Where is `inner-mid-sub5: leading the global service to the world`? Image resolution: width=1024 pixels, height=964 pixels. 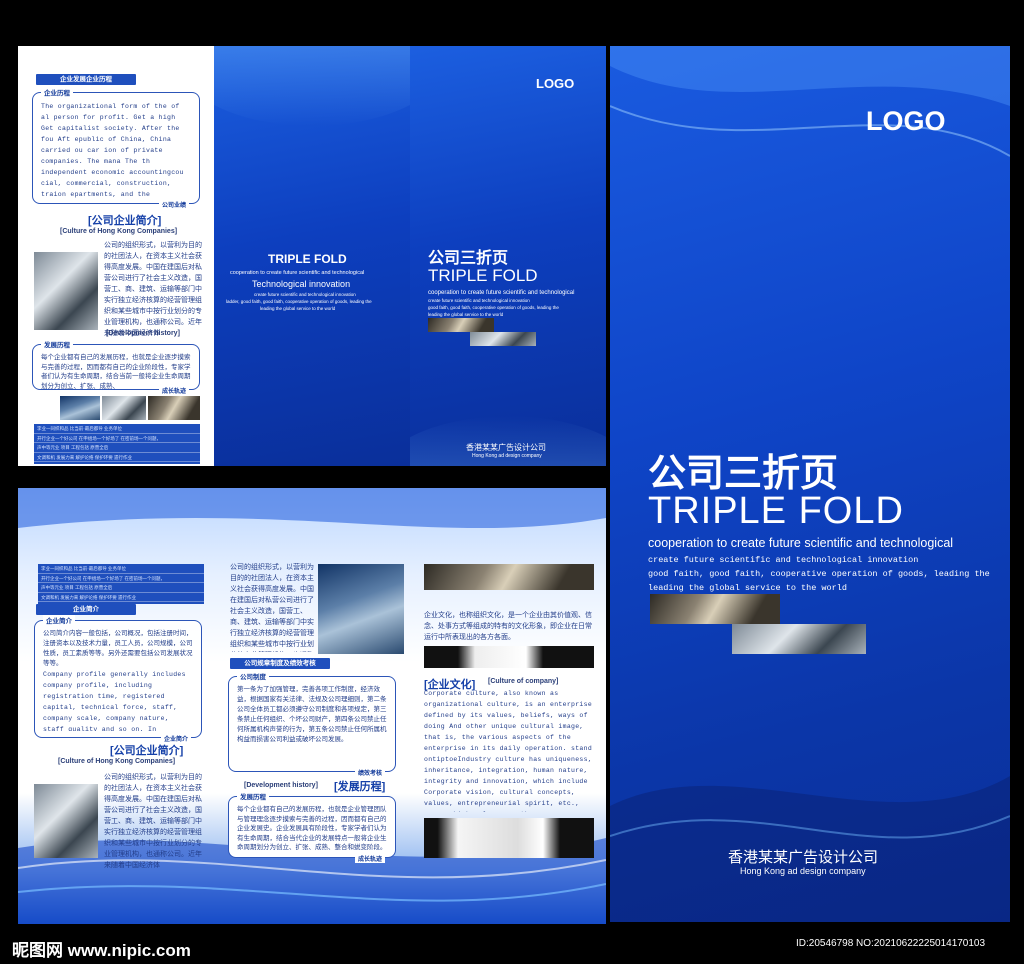 inner-mid-sub5: leading the global service to the world is located at coordinates (298, 308).